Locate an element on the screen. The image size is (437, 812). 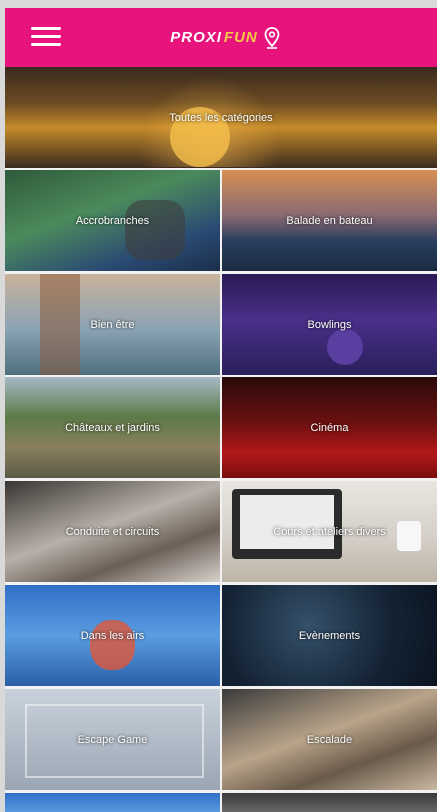
category-label: Escape Game is located at coordinates (112, 739).